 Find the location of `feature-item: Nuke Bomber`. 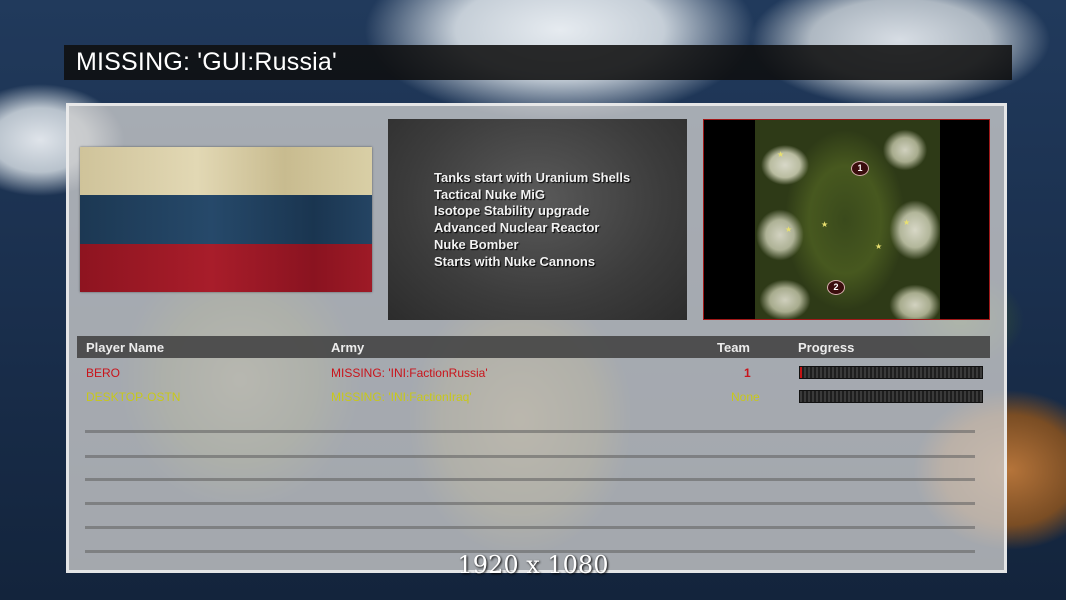

feature-item: Nuke Bomber is located at coordinates (476, 244).